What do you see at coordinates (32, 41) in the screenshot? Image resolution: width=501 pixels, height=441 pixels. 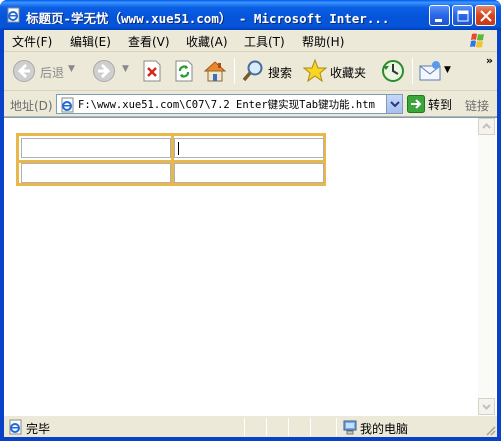 I see `menu-file: 文件(F)` at bounding box center [32, 41].